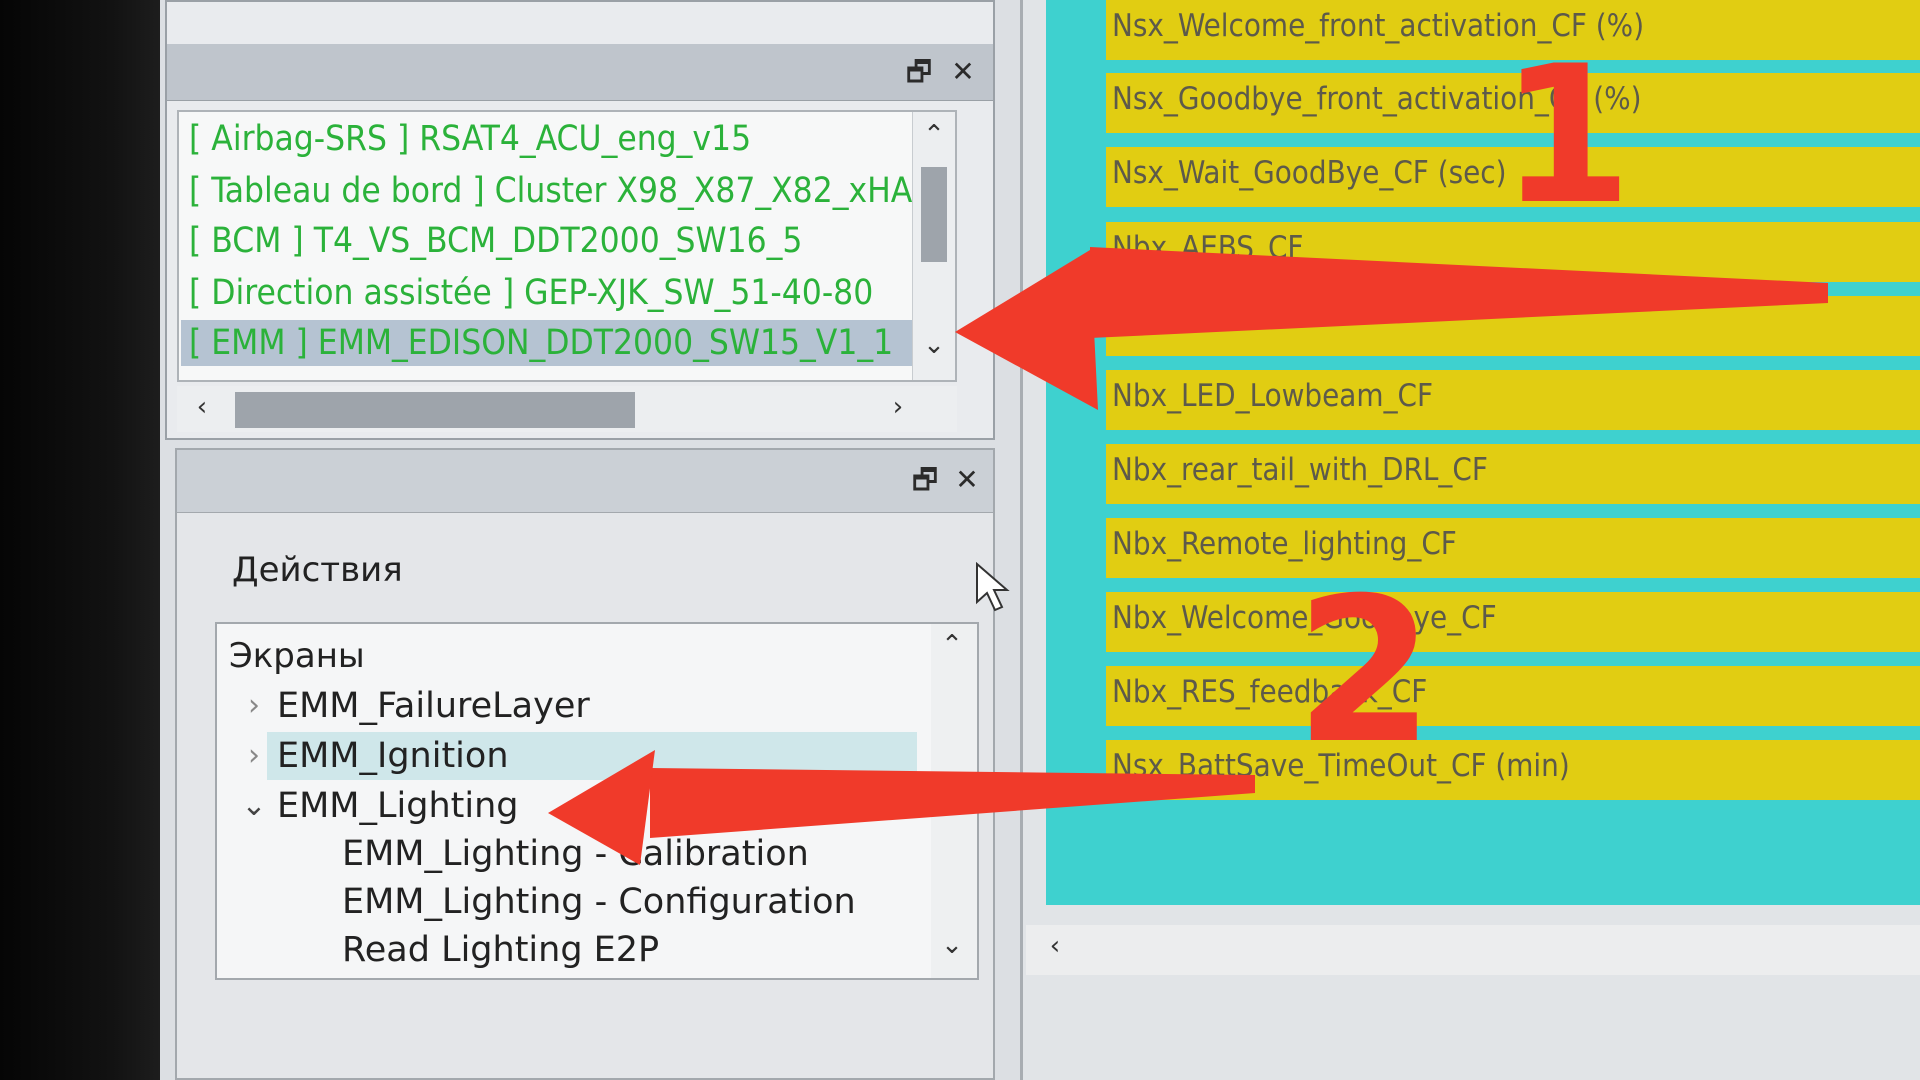 This screenshot has width=1920, height=1080. Describe the element at coordinates (993, 587) in the screenshot. I see `mouse-cursor-icon` at that location.